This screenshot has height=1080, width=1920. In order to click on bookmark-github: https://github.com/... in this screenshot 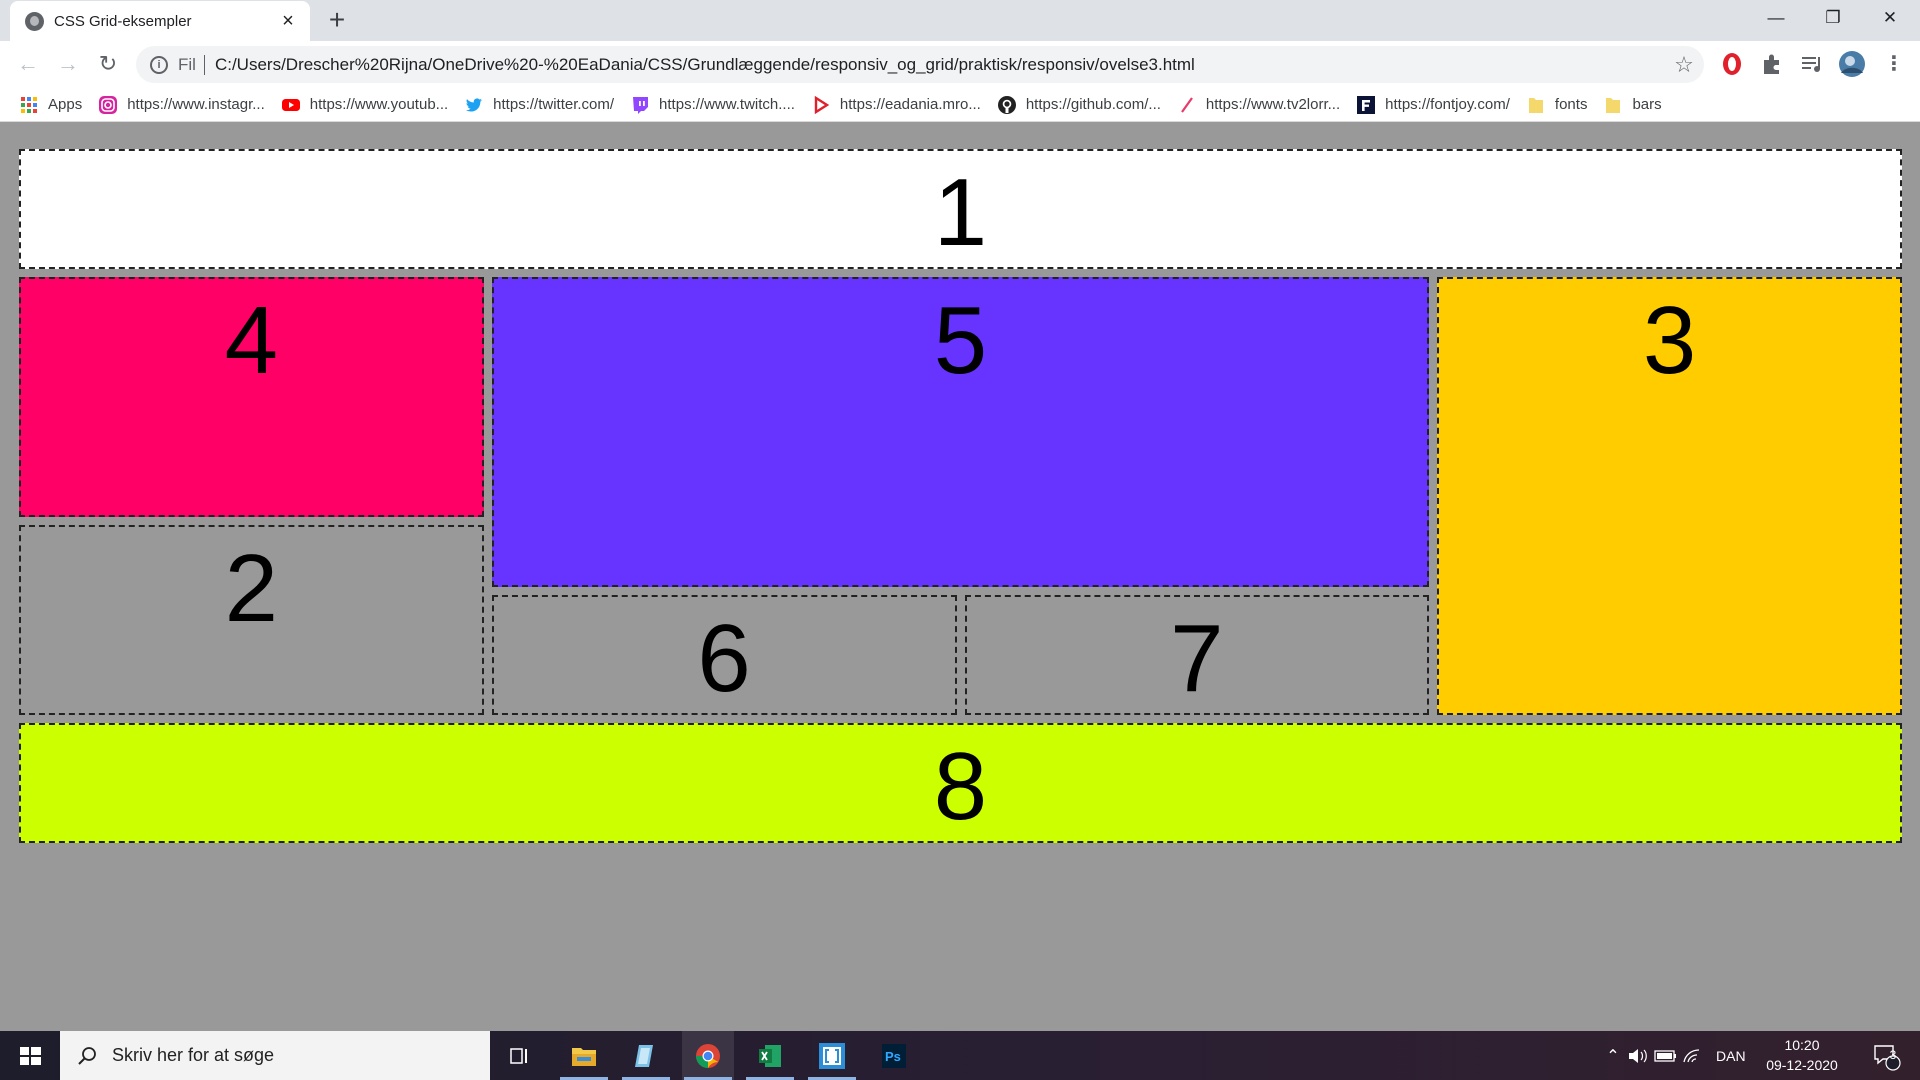, I will do `click(1079, 104)`.